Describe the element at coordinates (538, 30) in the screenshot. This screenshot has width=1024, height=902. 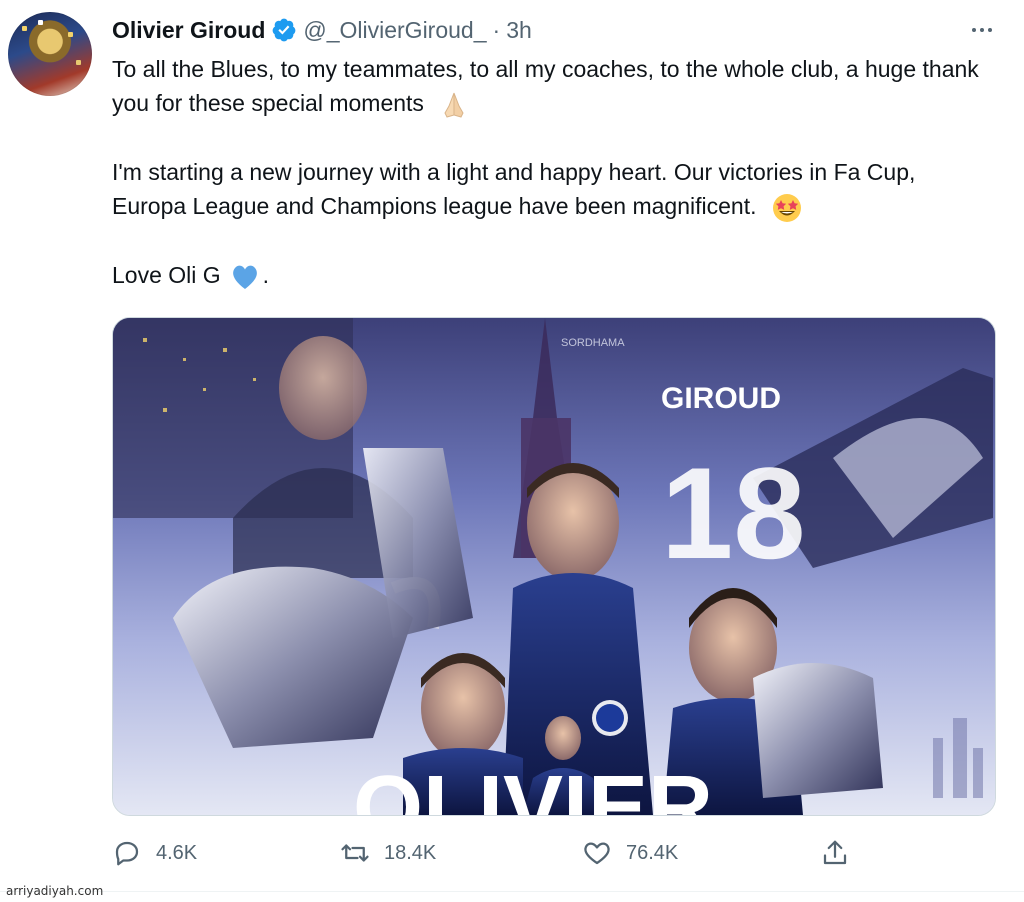
I see `tweet-header: Olivier Giroud @_OlivierGiroud_ · 3h` at that location.